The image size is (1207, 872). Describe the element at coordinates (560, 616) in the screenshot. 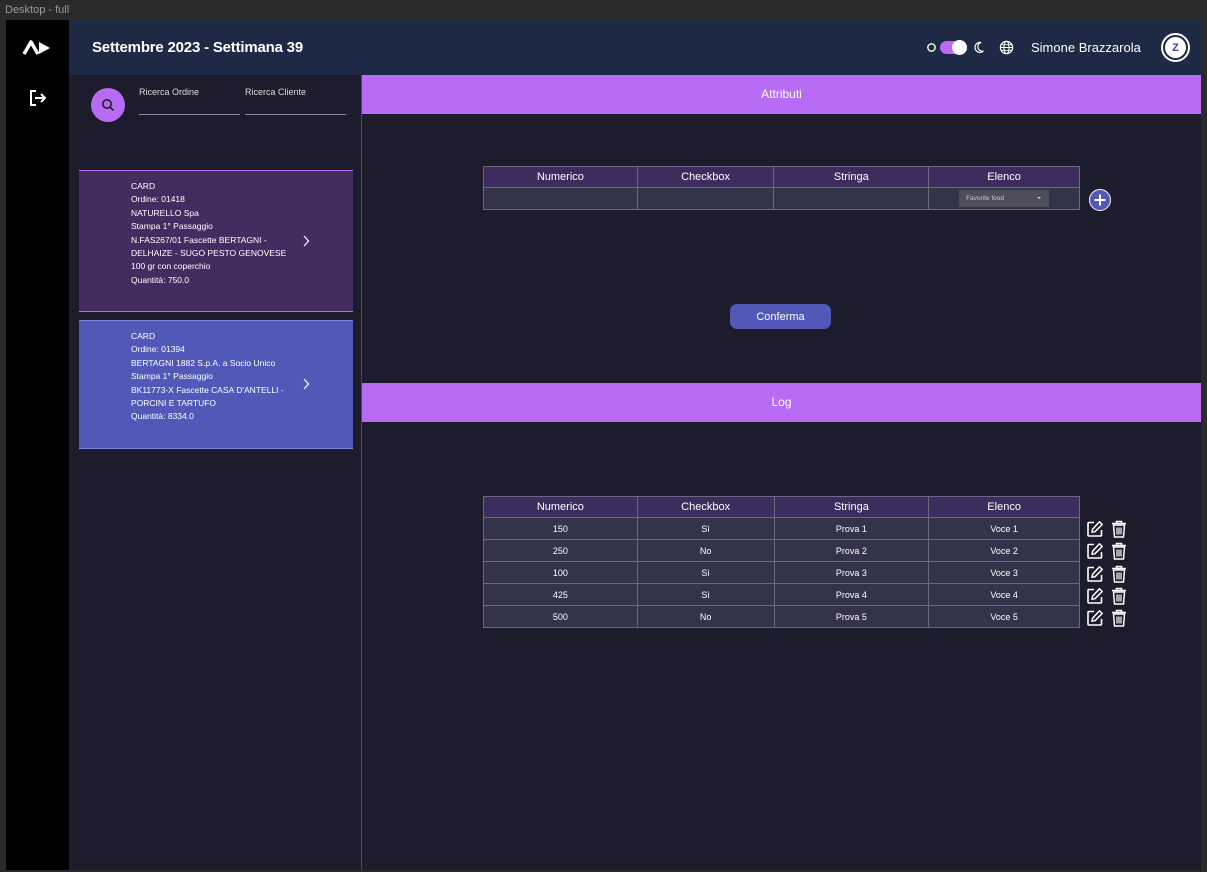

I see `table-cell: 500` at that location.